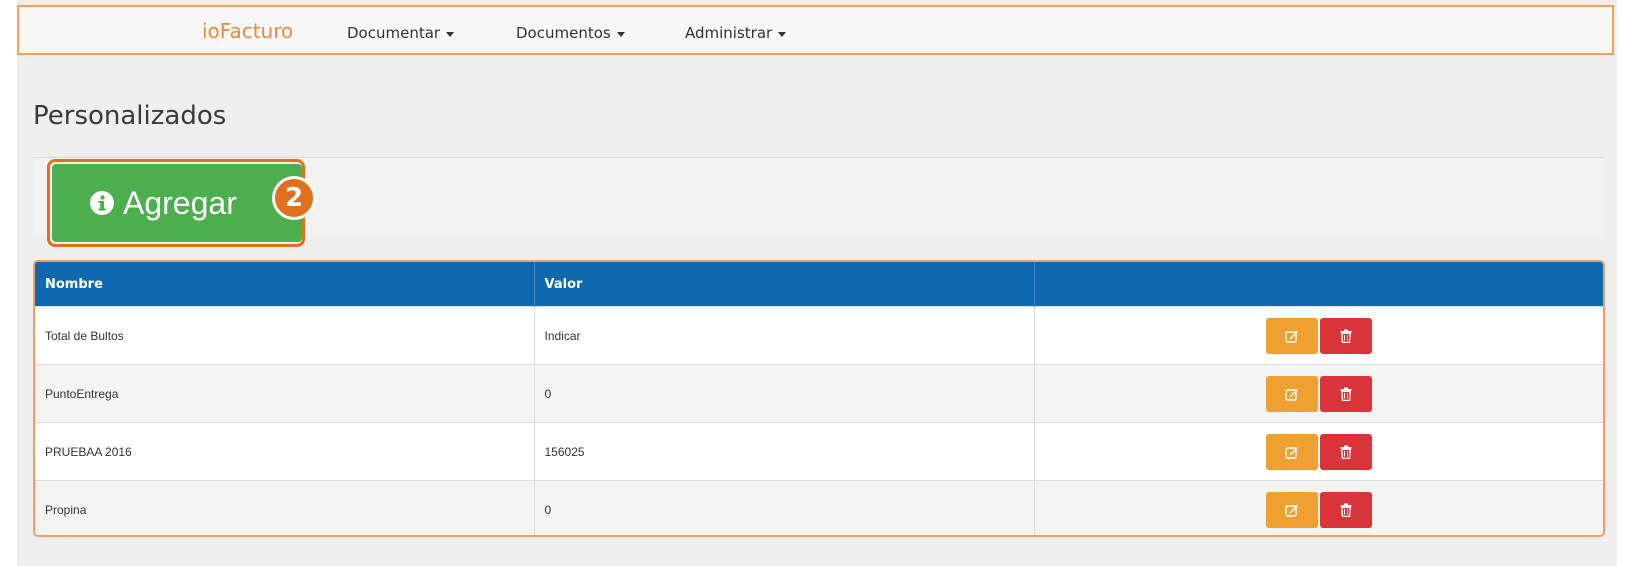 The width and height of the screenshot is (1633, 566). What do you see at coordinates (784, 335) in the screenshot?
I see `cell-valor: Indicar` at bounding box center [784, 335].